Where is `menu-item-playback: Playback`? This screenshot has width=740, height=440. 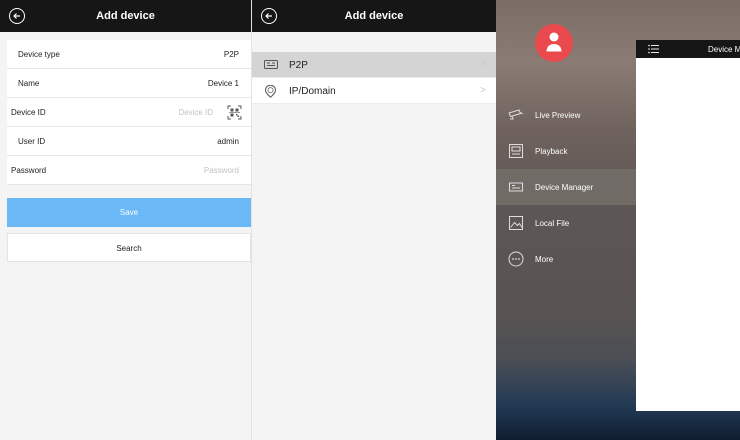 menu-item-playback: Playback is located at coordinates (566, 151).